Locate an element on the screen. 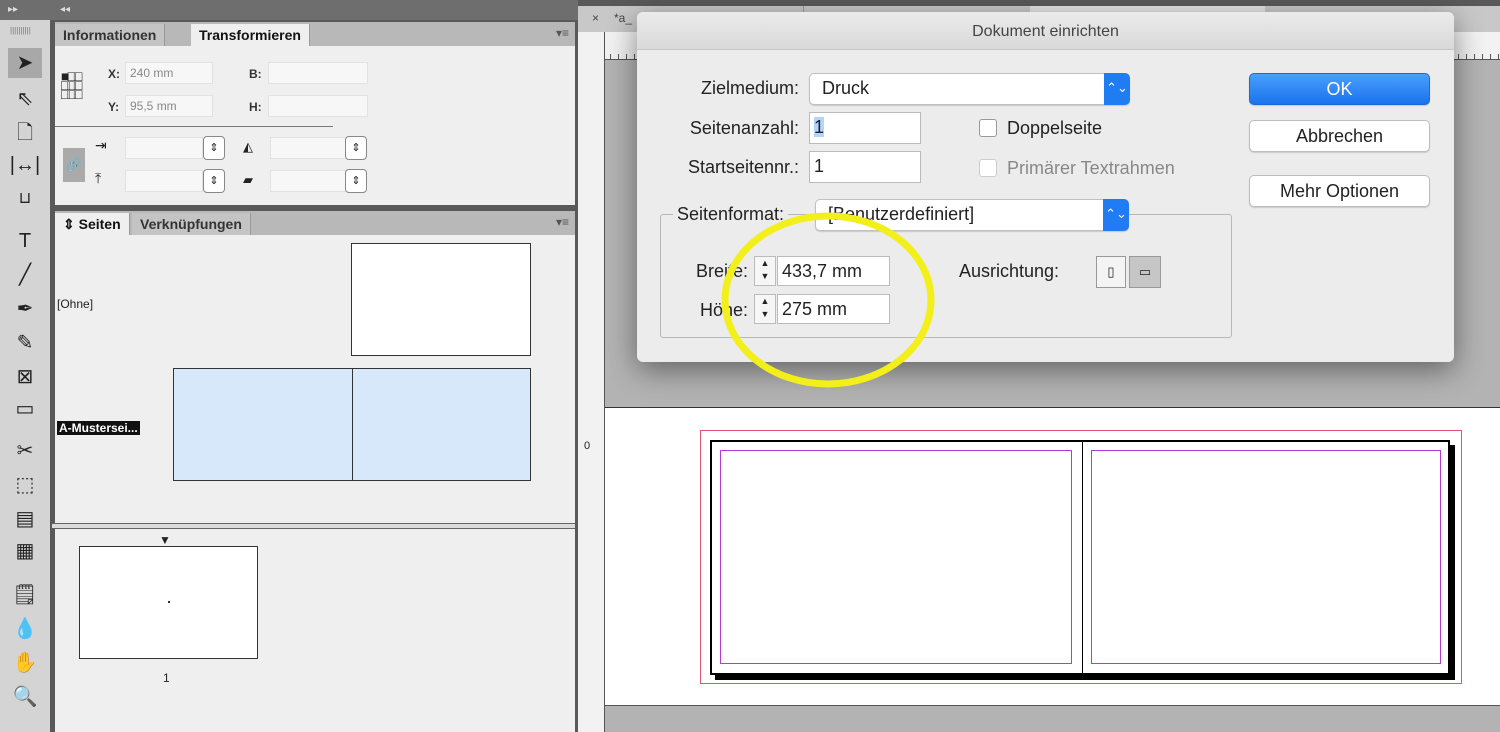  scissors-tool-icon: ✂ is located at coordinates (25, 451).